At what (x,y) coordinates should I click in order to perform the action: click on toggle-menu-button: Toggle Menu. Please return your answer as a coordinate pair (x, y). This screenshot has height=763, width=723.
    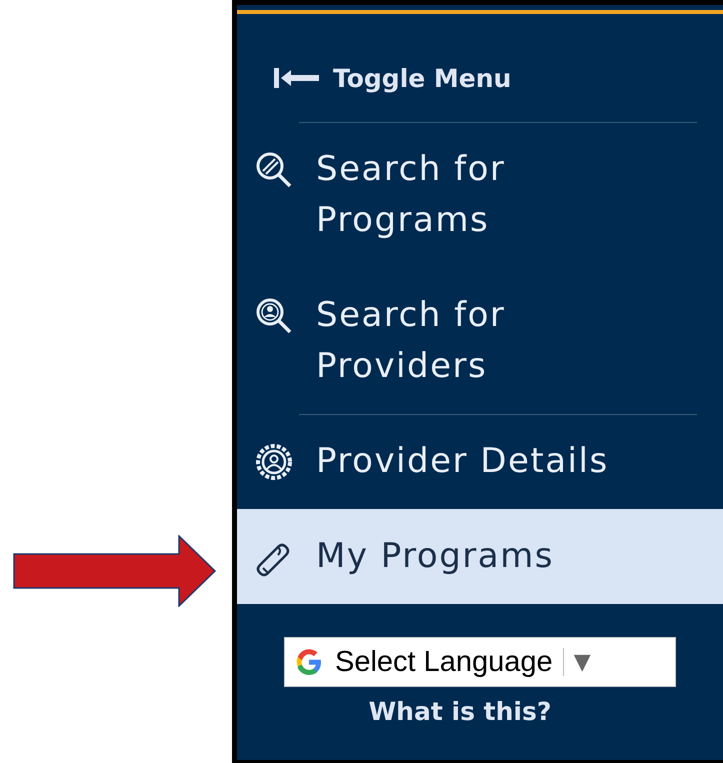
    Looking at the image, I should click on (374, 68).